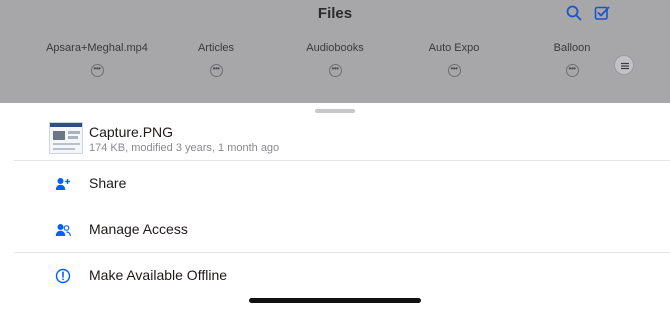  What do you see at coordinates (572, 48) in the screenshot?
I see `folder-name: Balloon` at bounding box center [572, 48].